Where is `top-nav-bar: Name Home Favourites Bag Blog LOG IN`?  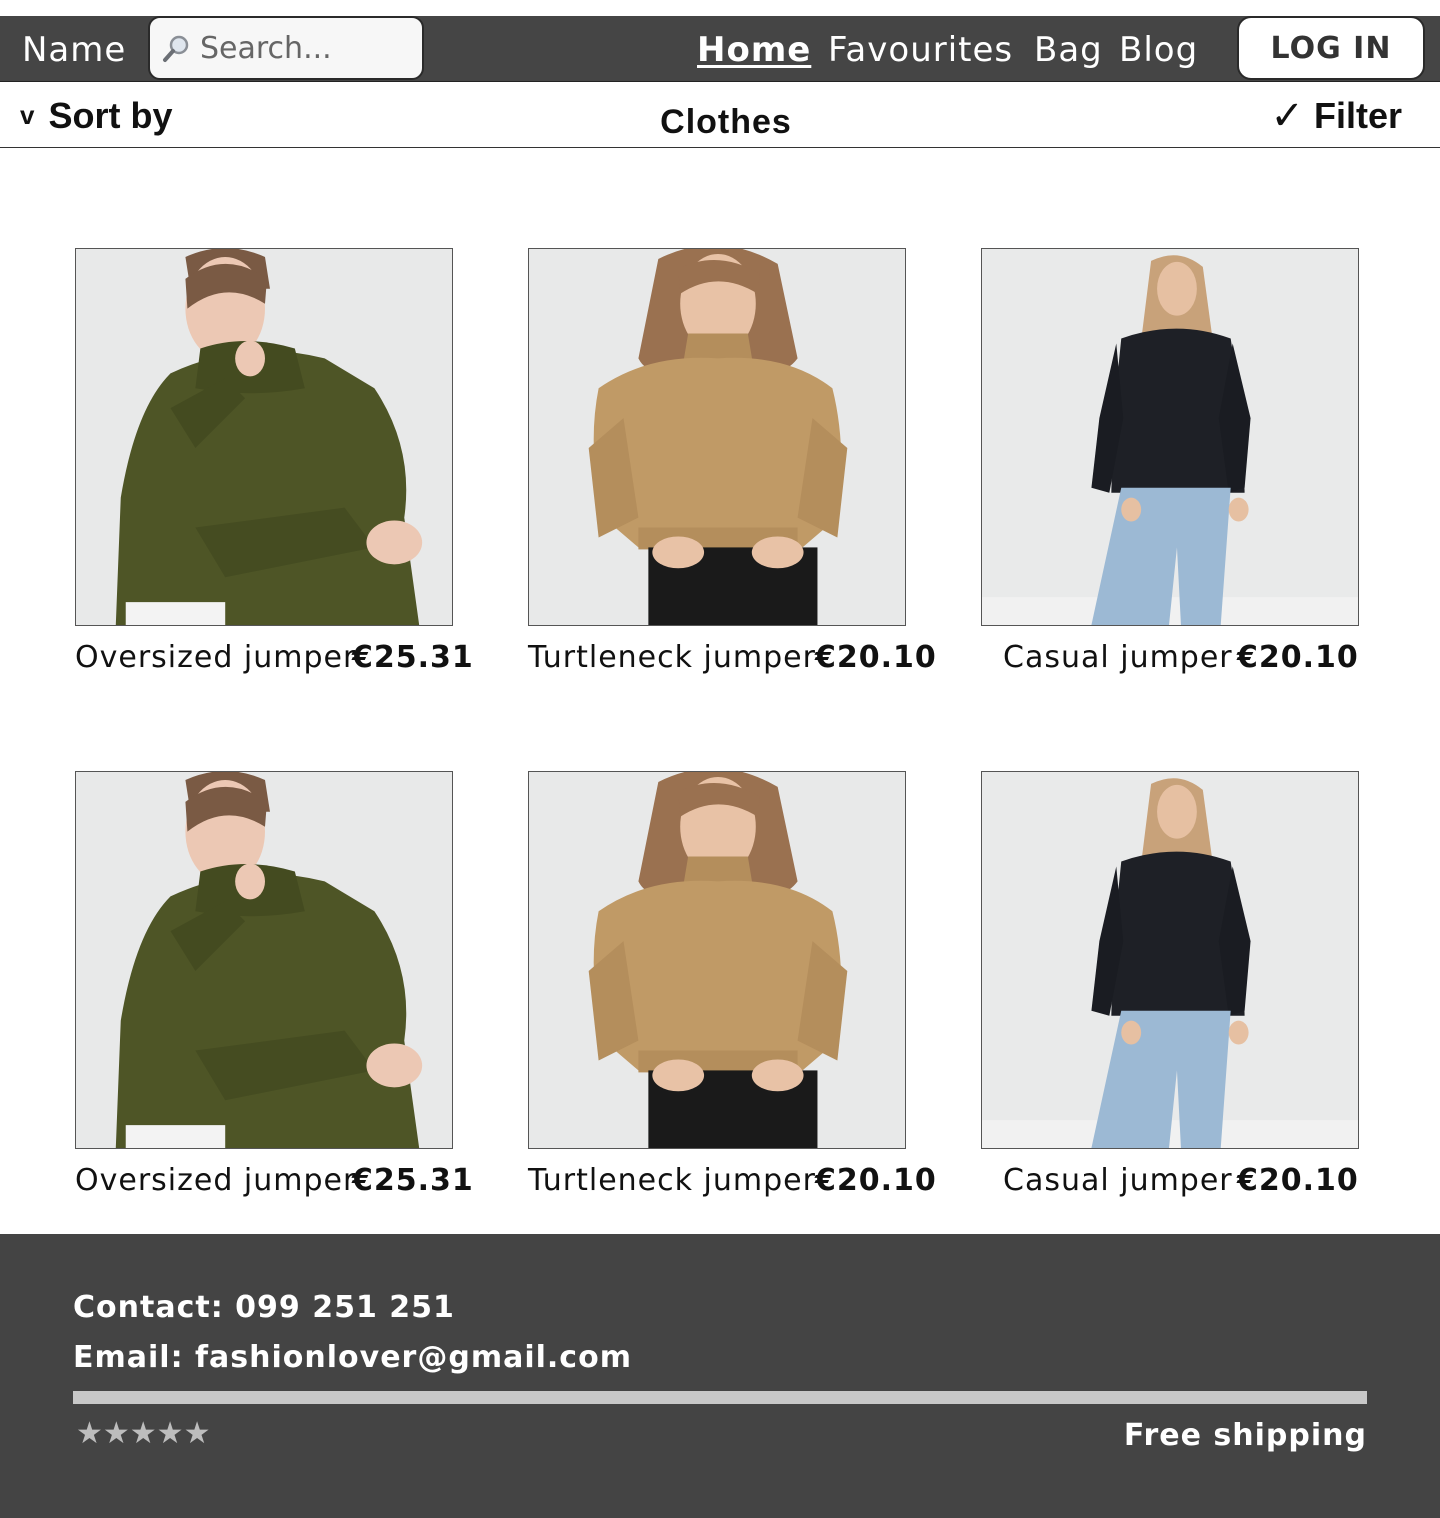 top-nav-bar: Name Home Favourites Bag Blog LOG IN is located at coordinates (720, 49).